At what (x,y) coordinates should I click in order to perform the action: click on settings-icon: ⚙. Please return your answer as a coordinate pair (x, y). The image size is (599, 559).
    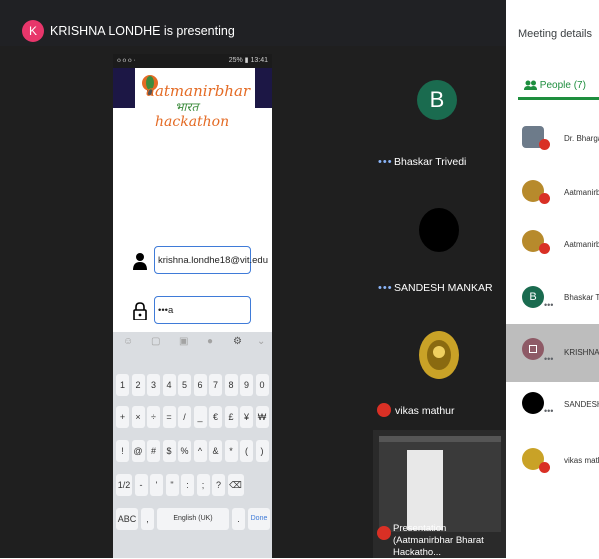
    Looking at the image, I should click on (237, 341).